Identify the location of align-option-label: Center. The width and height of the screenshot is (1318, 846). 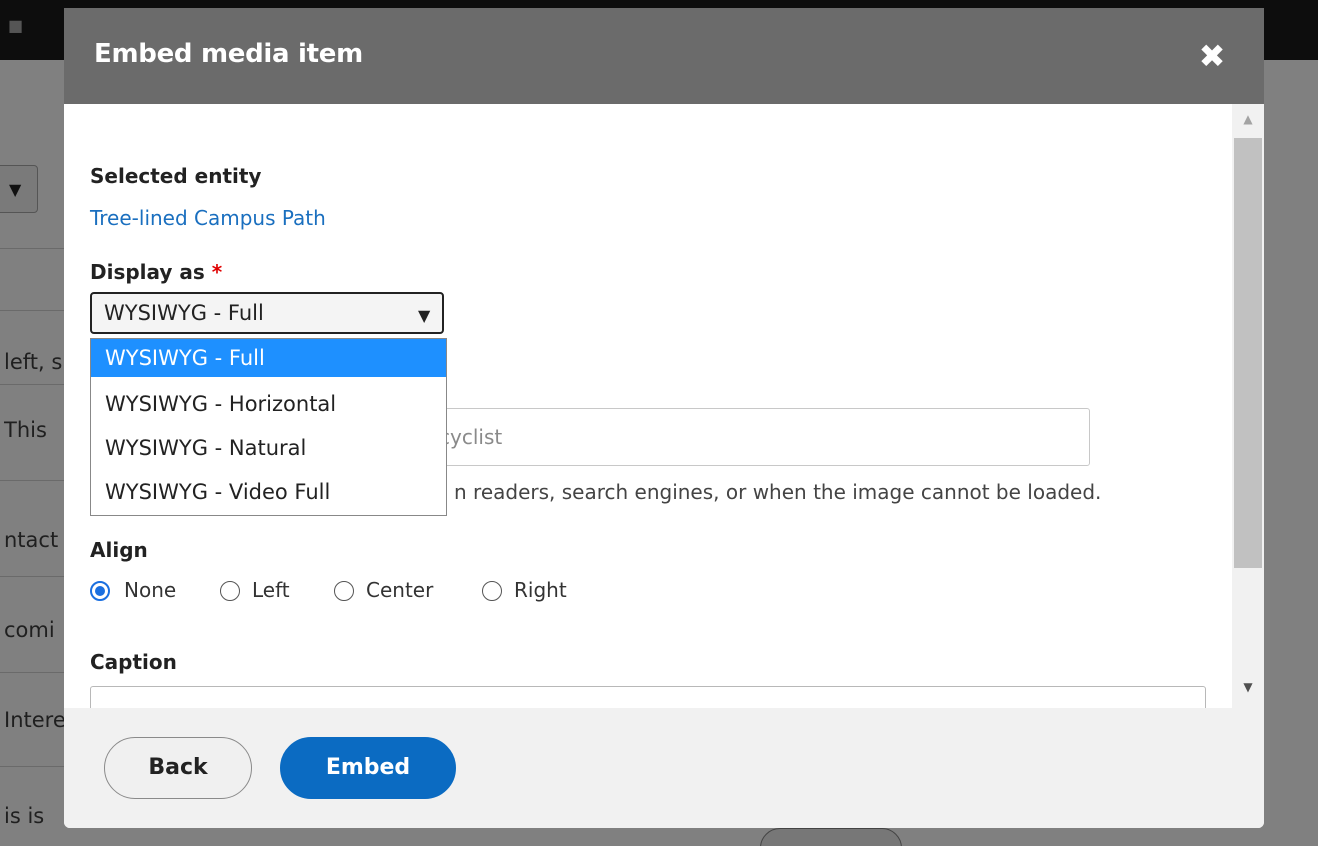
(400, 590).